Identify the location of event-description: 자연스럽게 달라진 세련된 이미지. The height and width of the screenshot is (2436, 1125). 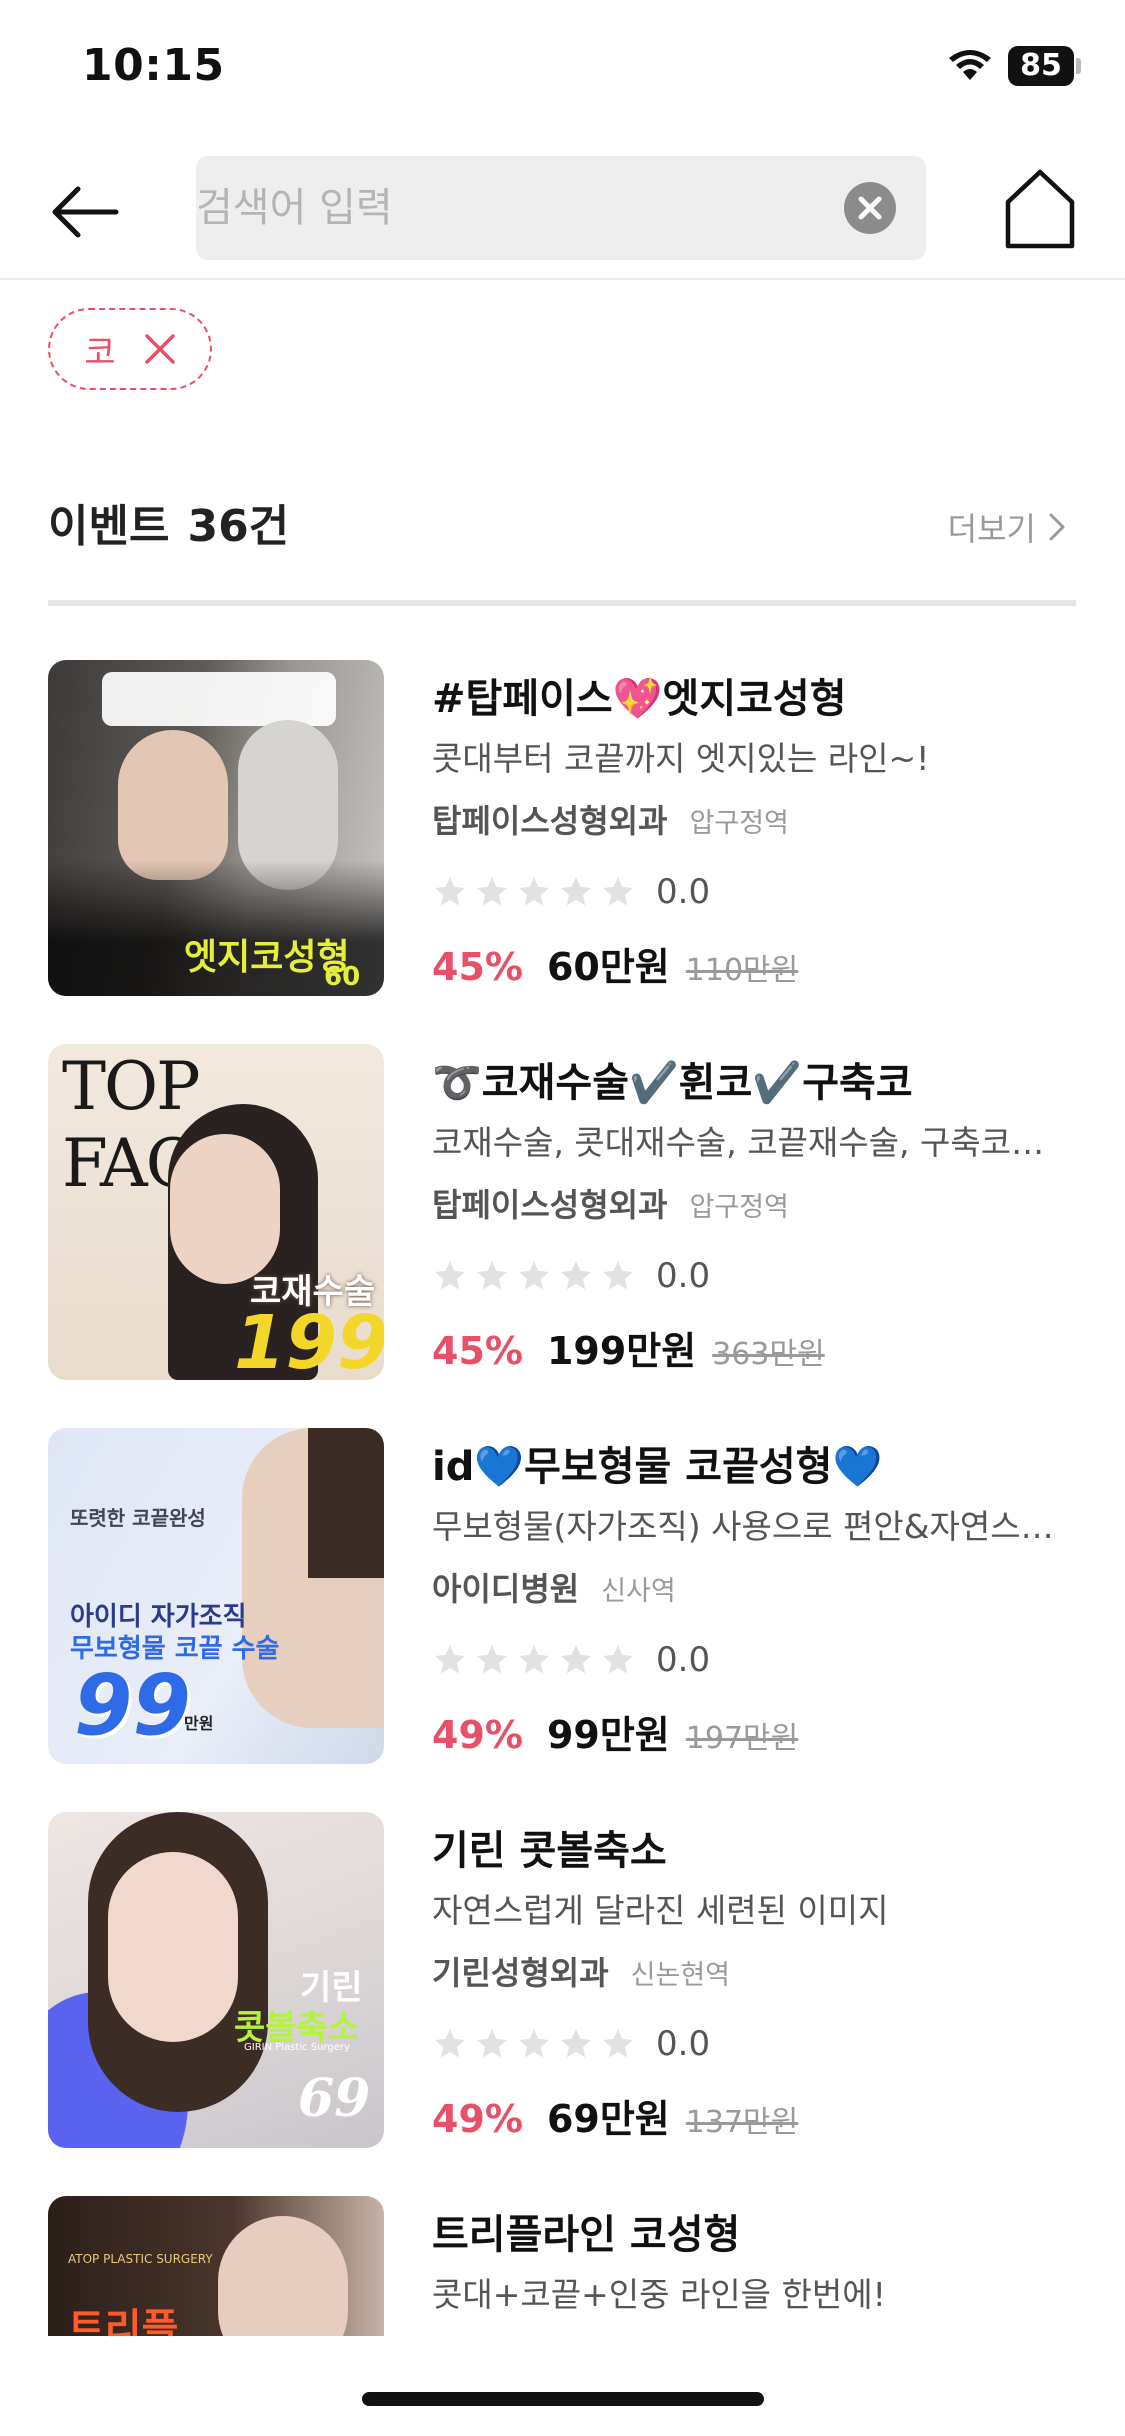
(660, 1910).